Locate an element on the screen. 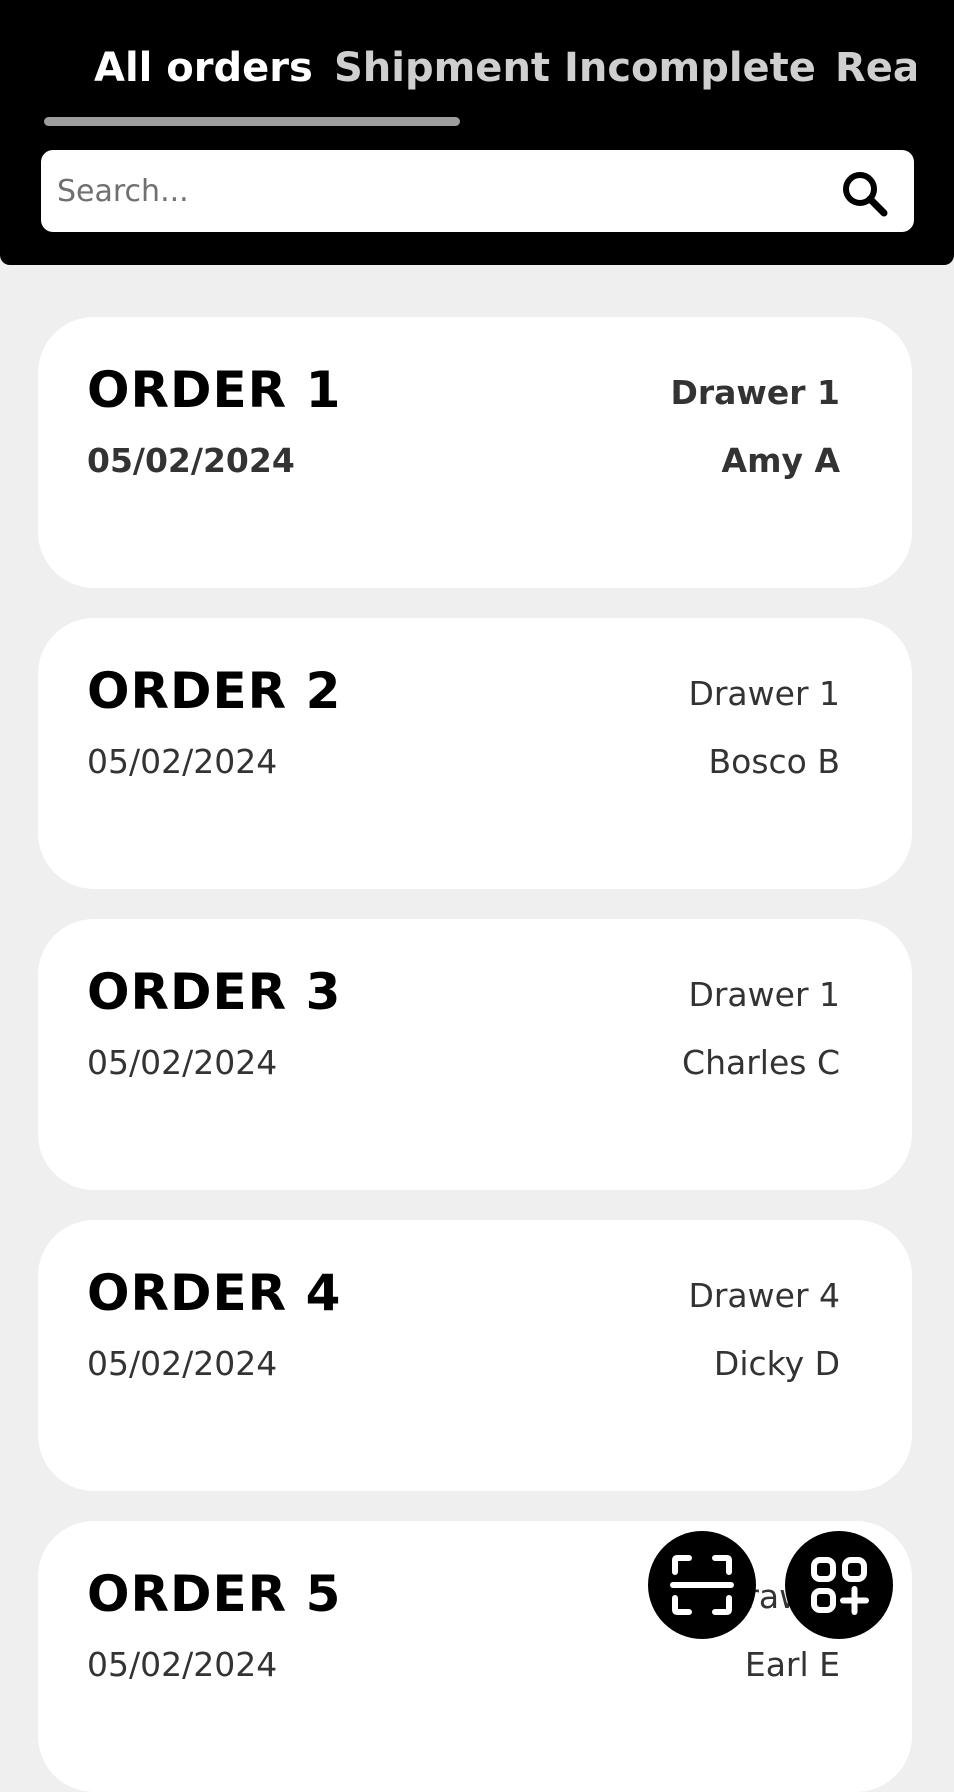 The image size is (954, 1792). order-title: ORDER 5 is located at coordinates (214, 1594).